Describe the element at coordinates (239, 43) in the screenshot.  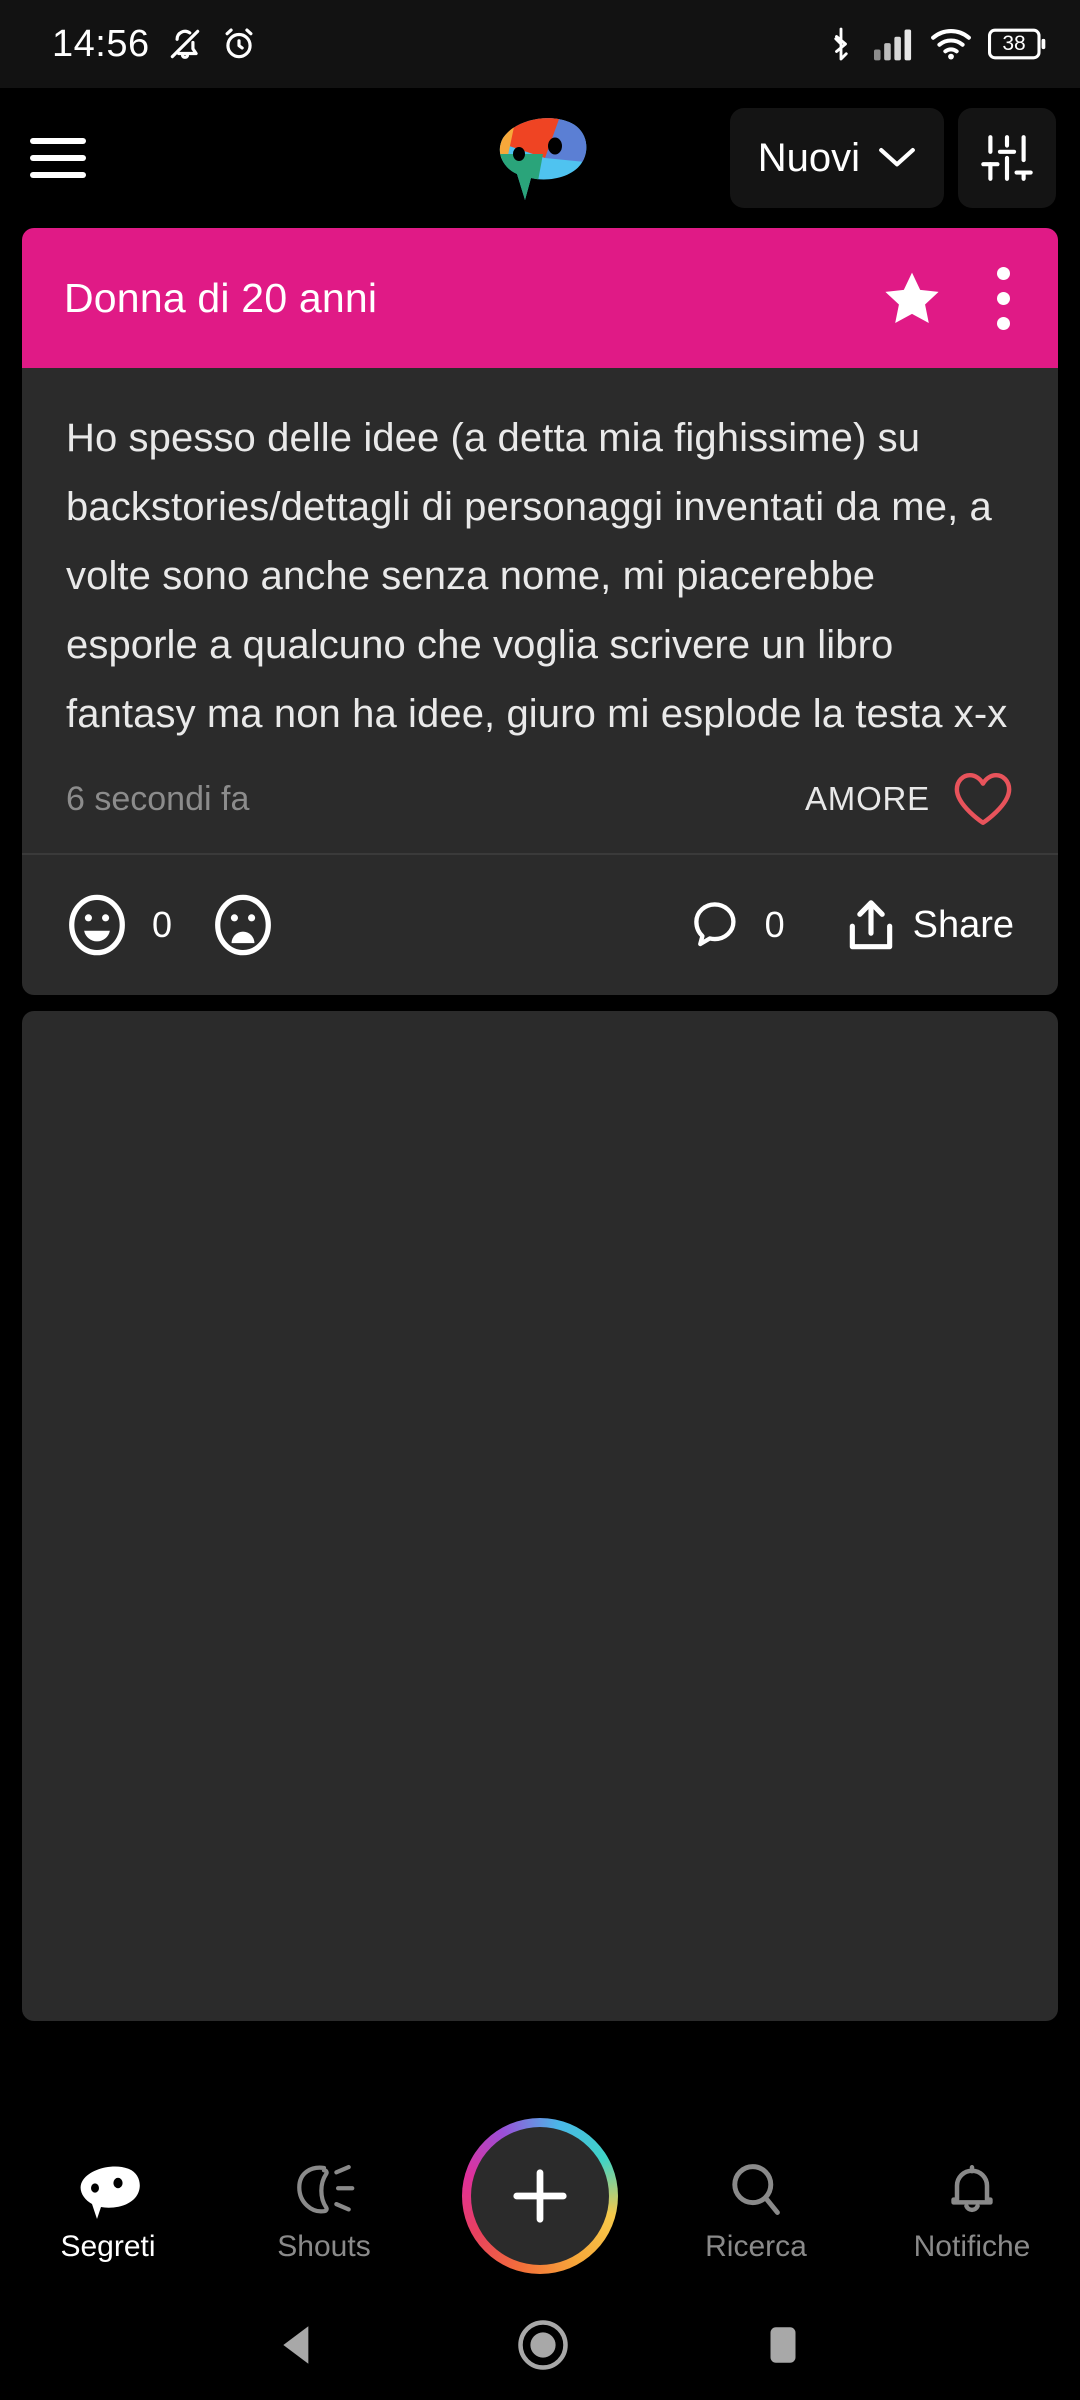
I see `alarm-icon` at that location.